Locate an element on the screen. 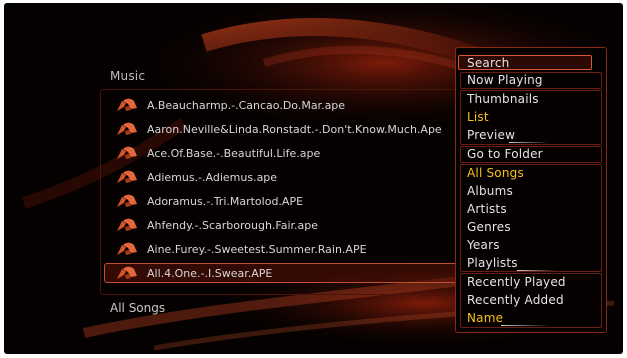 Image resolution: width=627 pixels, height=358 pixels. menu-item-recently-played: Recently Played is located at coordinates (516, 282).